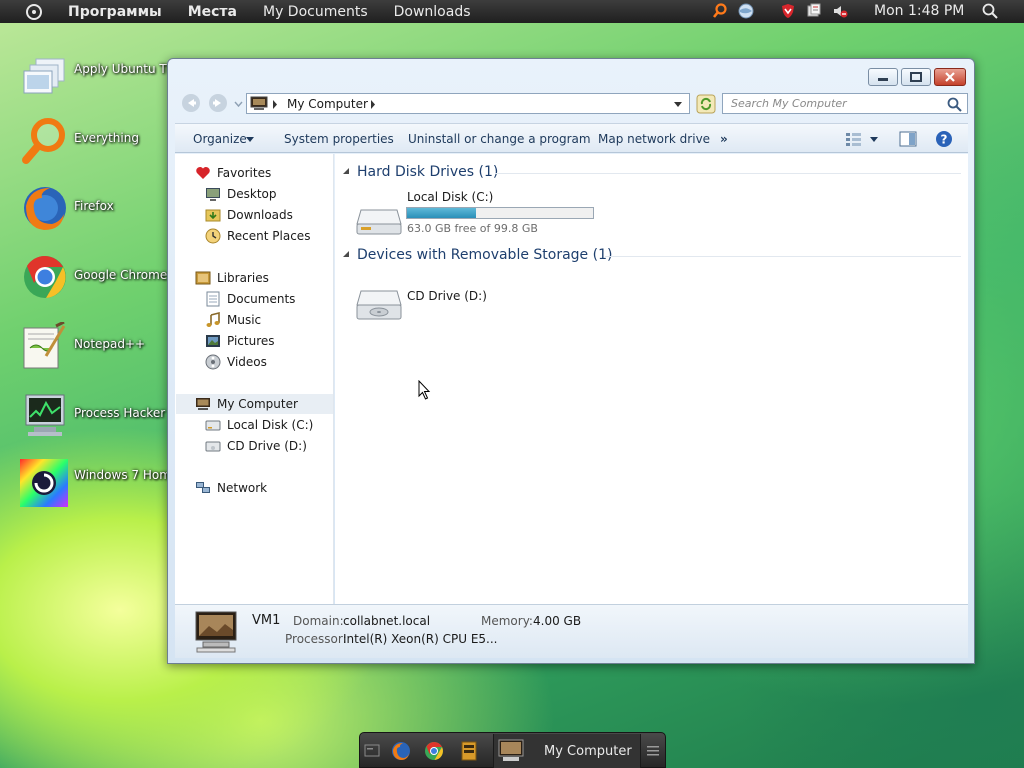 The height and width of the screenshot is (768, 1024). What do you see at coordinates (401, 751) in the screenshot?
I see `firefox-icon` at bounding box center [401, 751].